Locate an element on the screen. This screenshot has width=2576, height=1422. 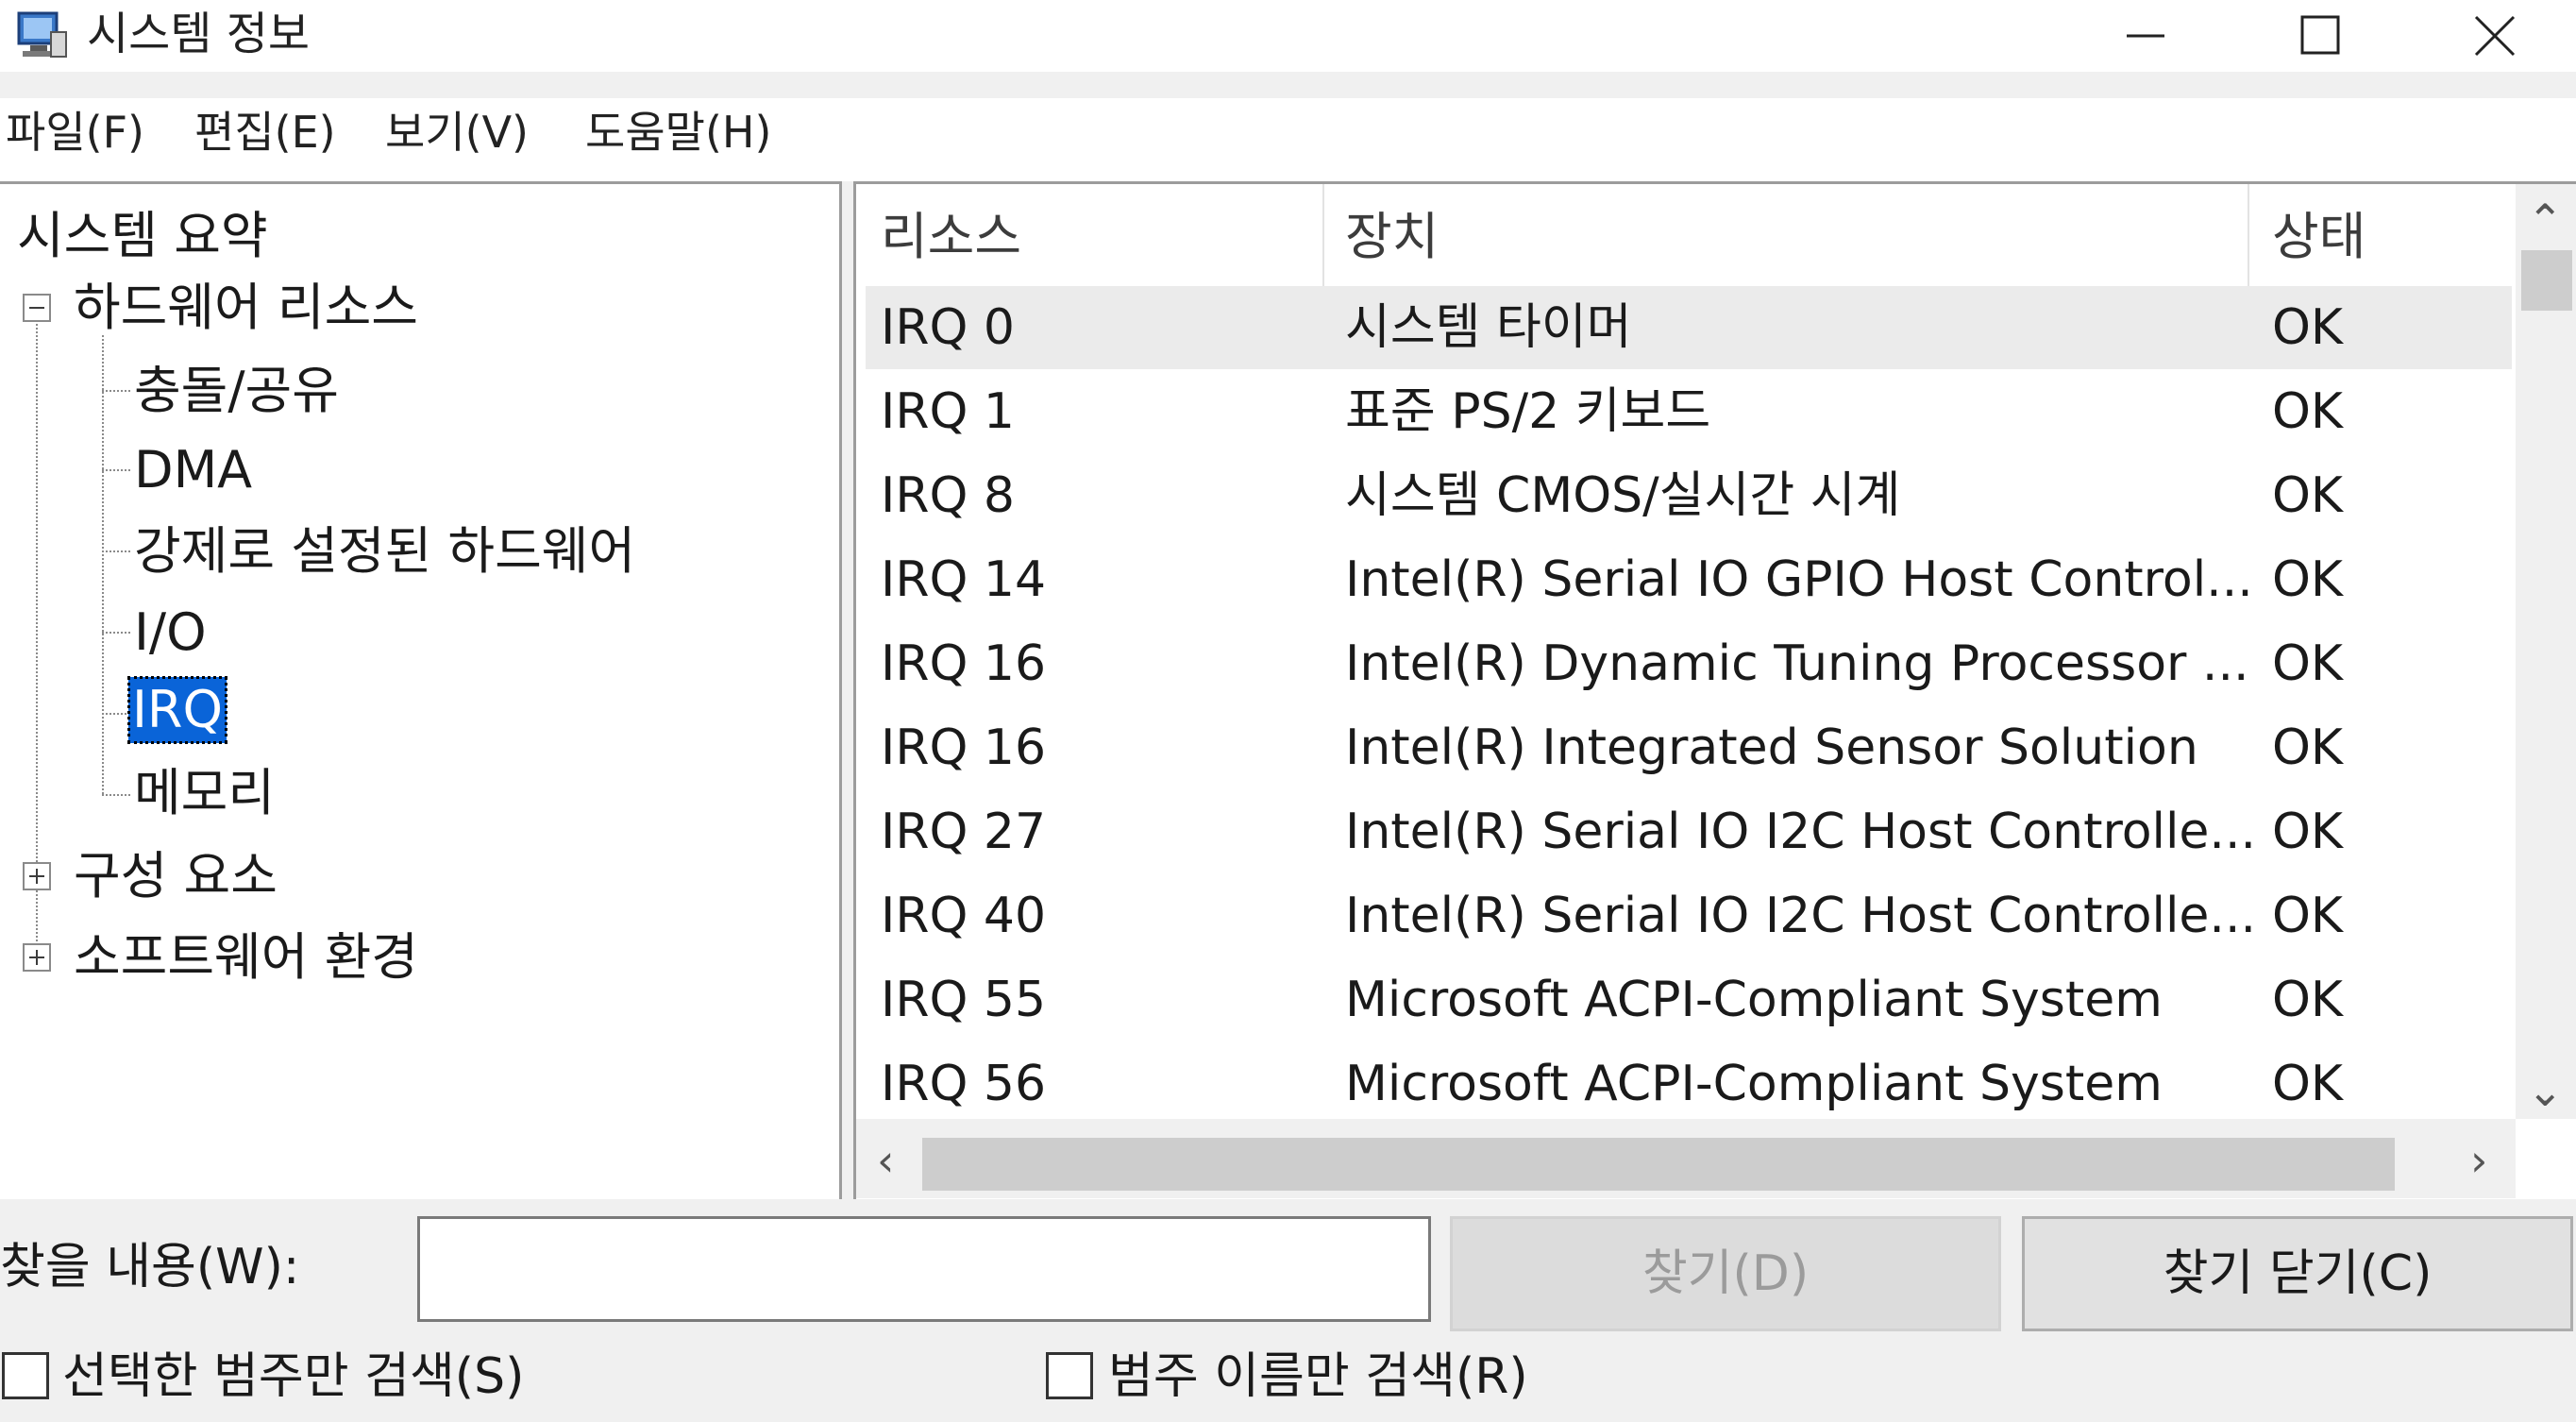
cell-resource: IRQ 14 is located at coordinates (964, 579).